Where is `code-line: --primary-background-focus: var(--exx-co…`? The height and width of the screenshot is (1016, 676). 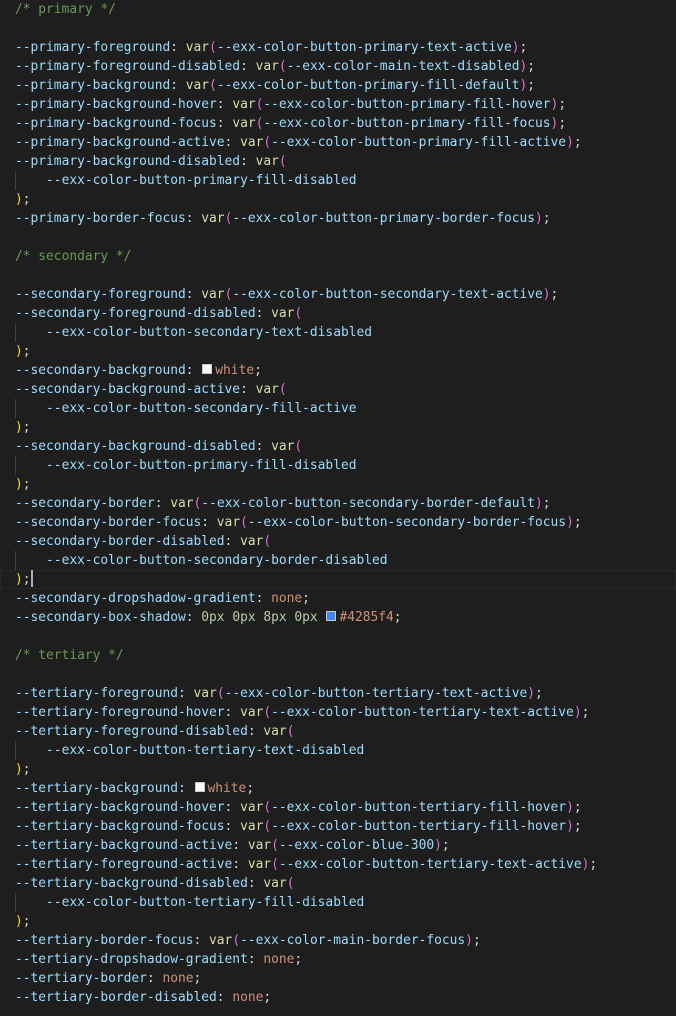
code-line: --primary-background-focus: var(--exx-co… is located at coordinates (338, 123).